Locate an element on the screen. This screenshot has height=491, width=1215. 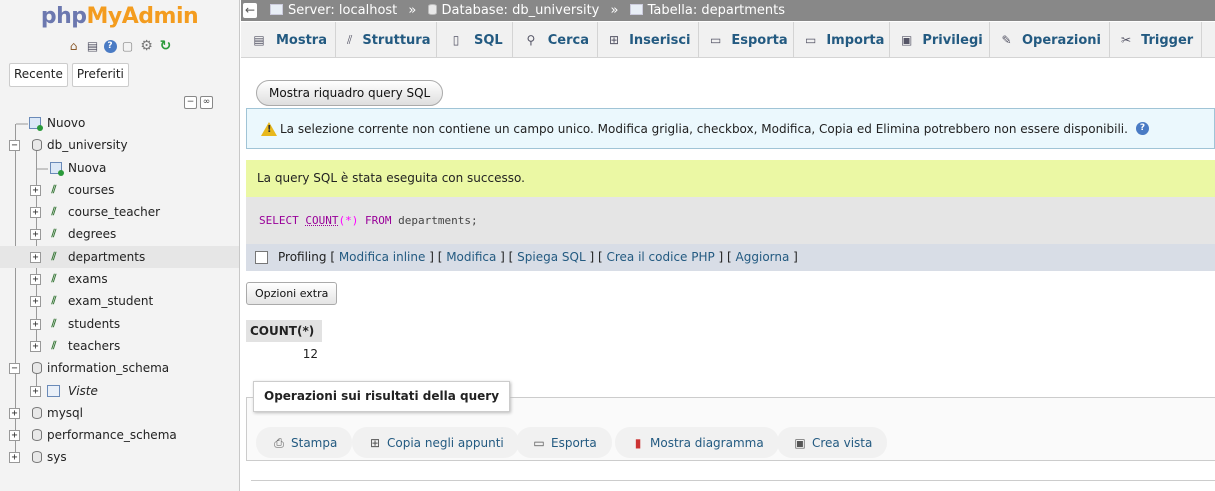
link-icon: ∞ is located at coordinates (206, 102).